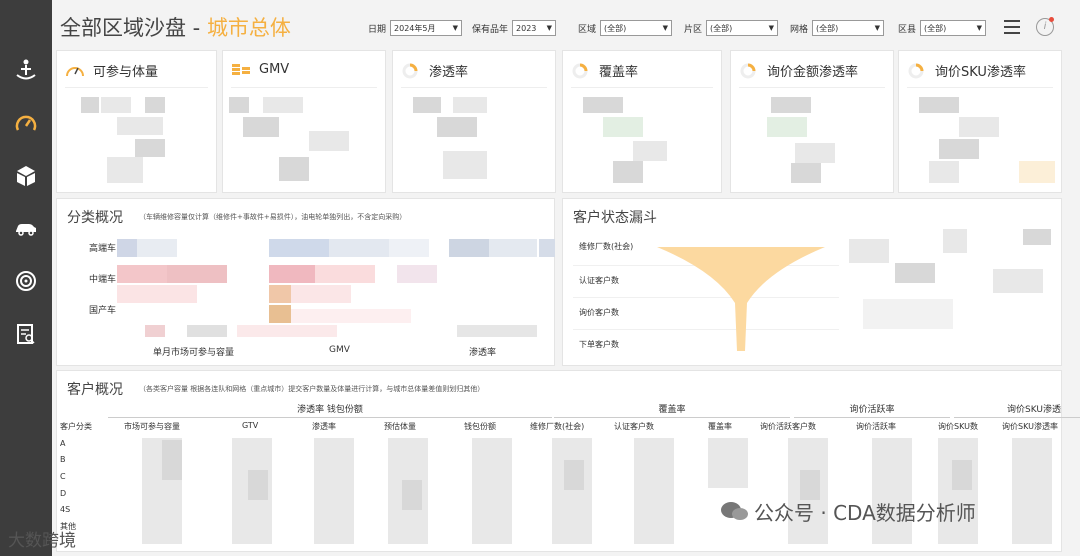  What do you see at coordinates (26, 334) in the screenshot?
I see `report-icon` at bounding box center [26, 334].